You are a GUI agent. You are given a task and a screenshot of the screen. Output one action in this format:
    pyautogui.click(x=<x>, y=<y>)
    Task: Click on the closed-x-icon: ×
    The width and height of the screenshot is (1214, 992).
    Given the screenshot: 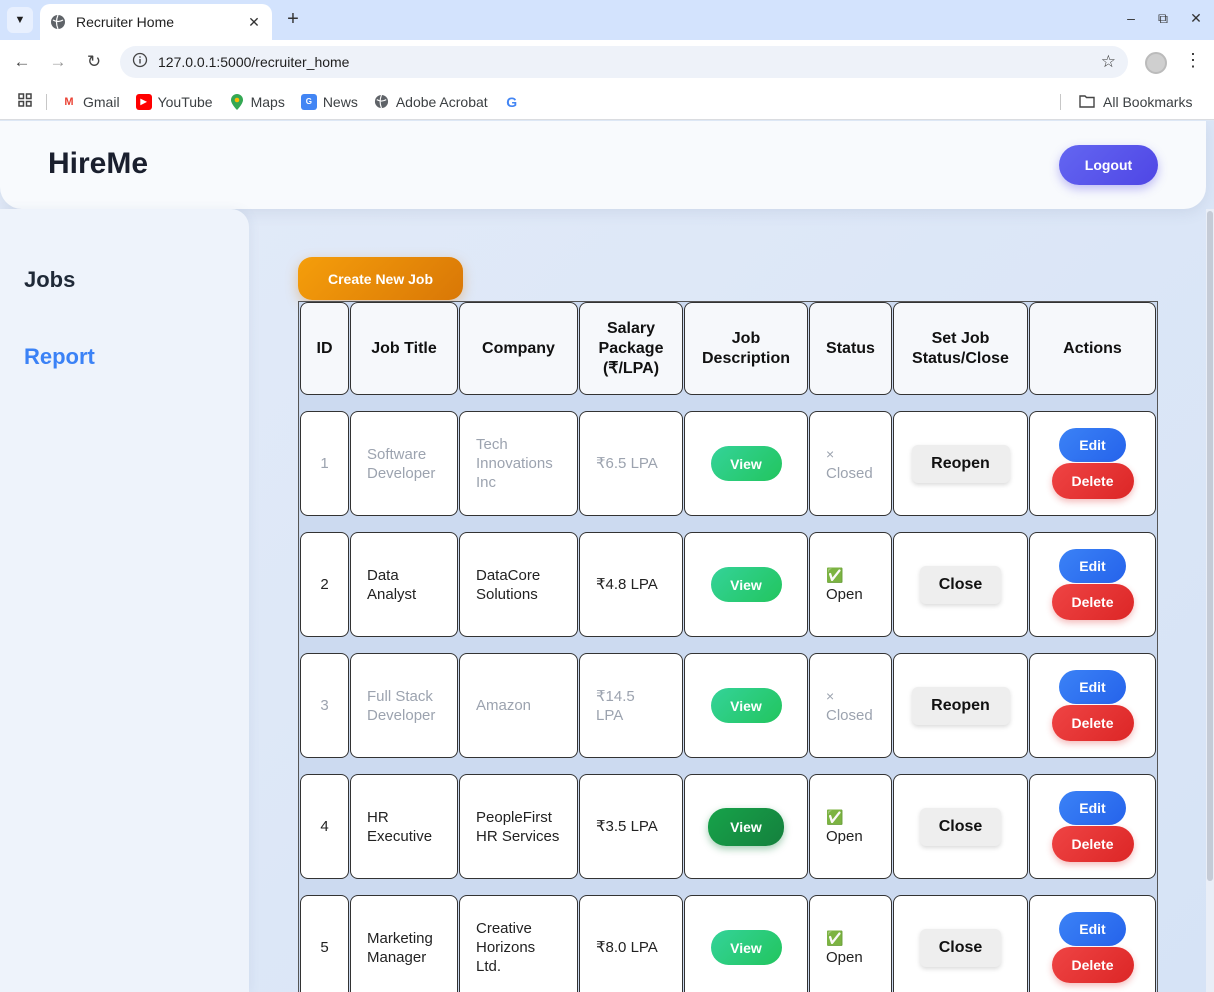 What is the action you would take?
    pyautogui.click(x=830, y=453)
    